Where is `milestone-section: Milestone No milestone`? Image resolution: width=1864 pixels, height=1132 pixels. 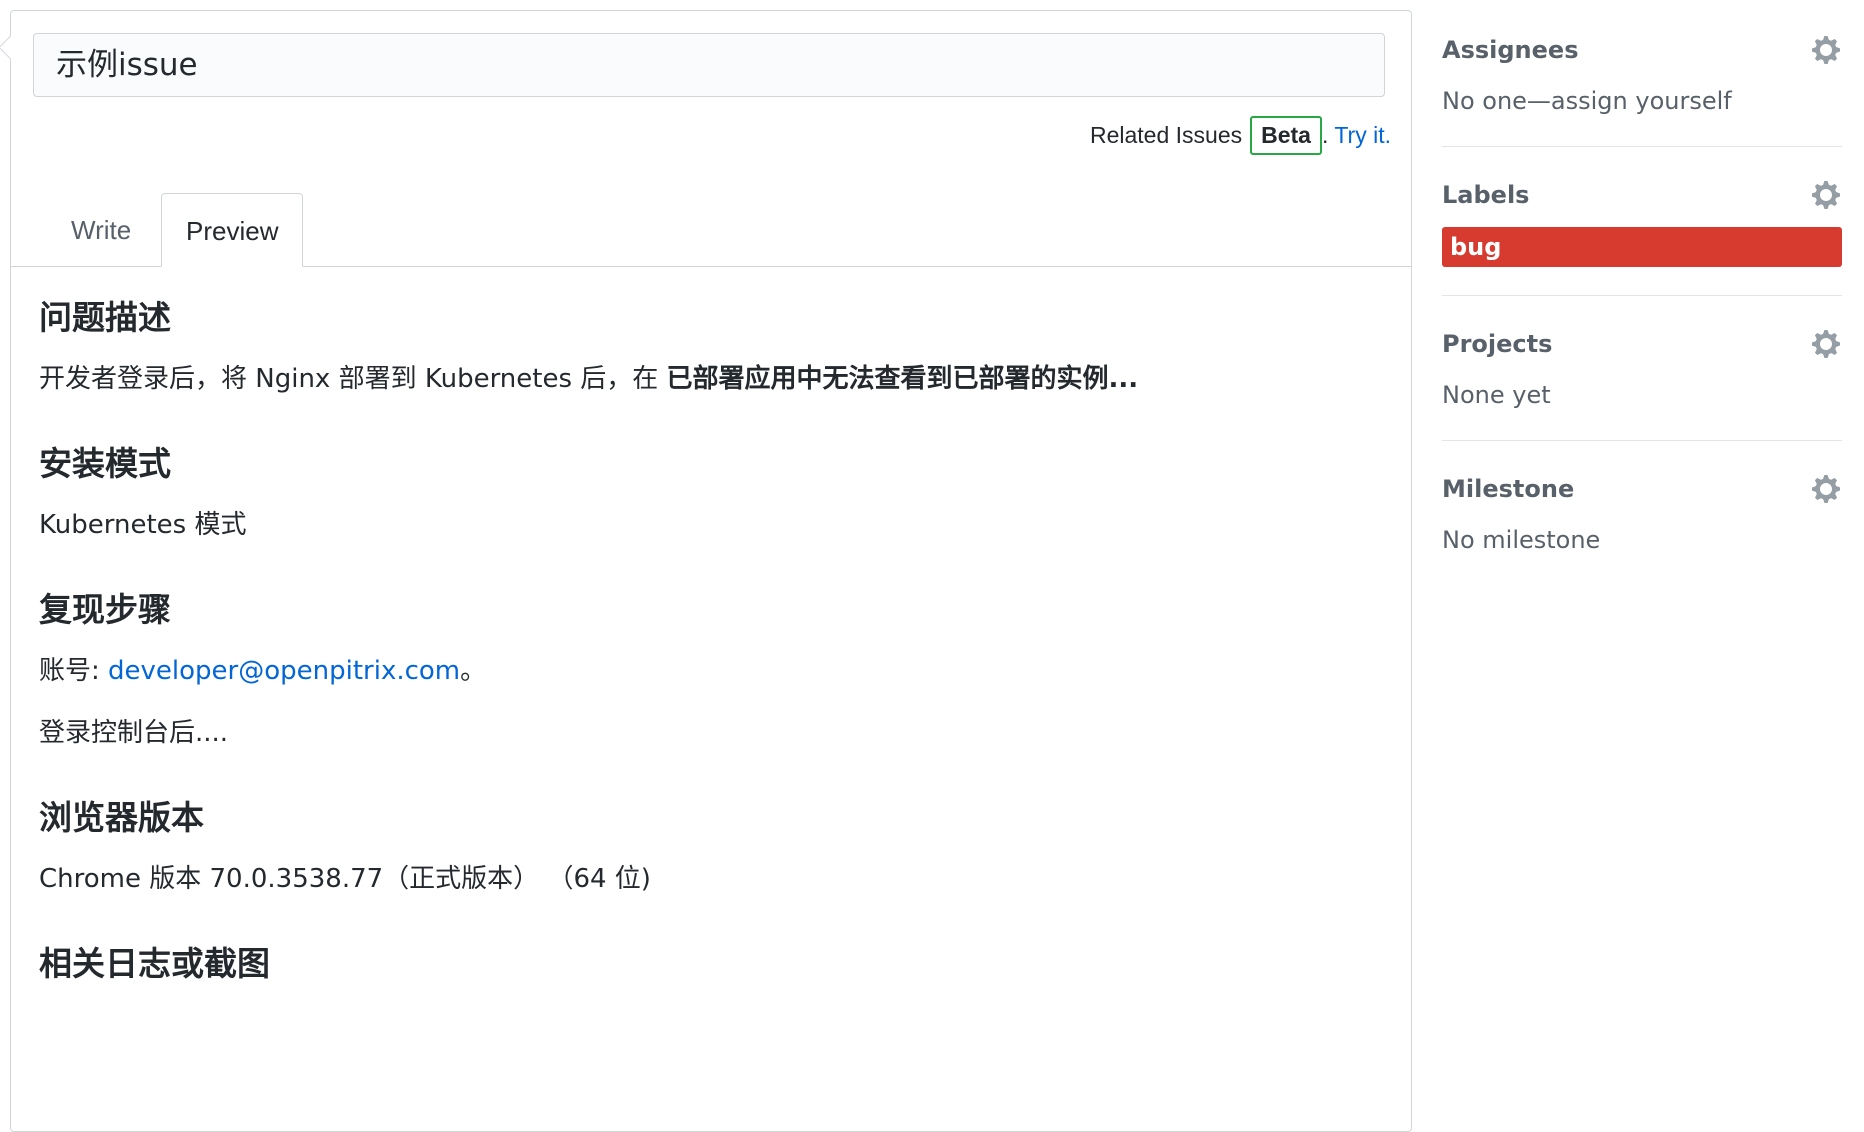
milestone-section: Milestone No milestone is located at coordinates (1642, 527).